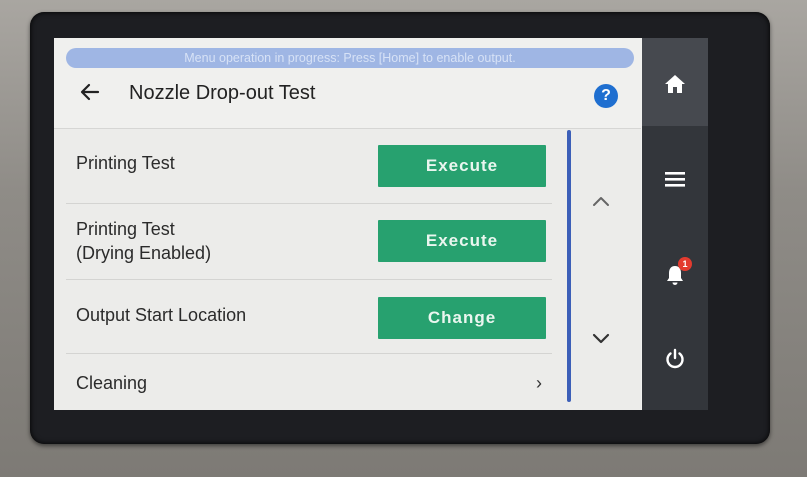 The image size is (807, 477). Describe the element at coordinates (462, 241) in the screenshot. I see `execute-drying-button: Execute` at that location.